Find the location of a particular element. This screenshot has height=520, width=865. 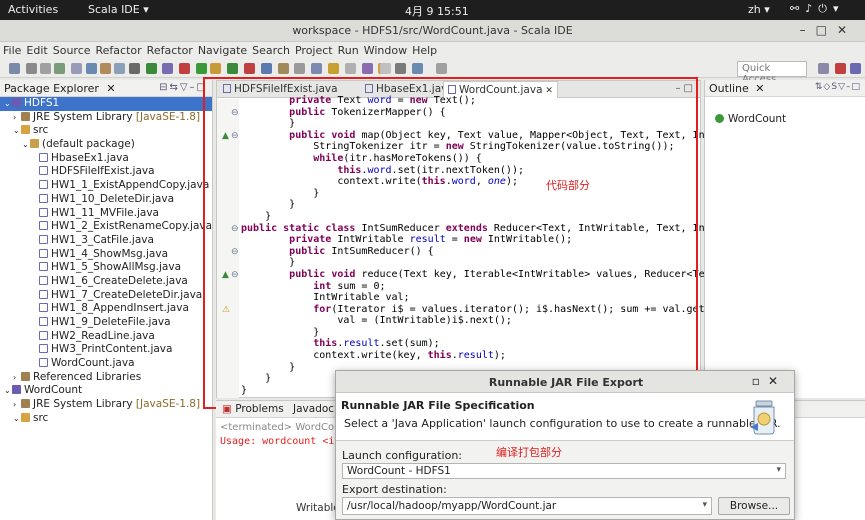

collapse-all-icon: ⊟ is located at coordinates (164, 87).